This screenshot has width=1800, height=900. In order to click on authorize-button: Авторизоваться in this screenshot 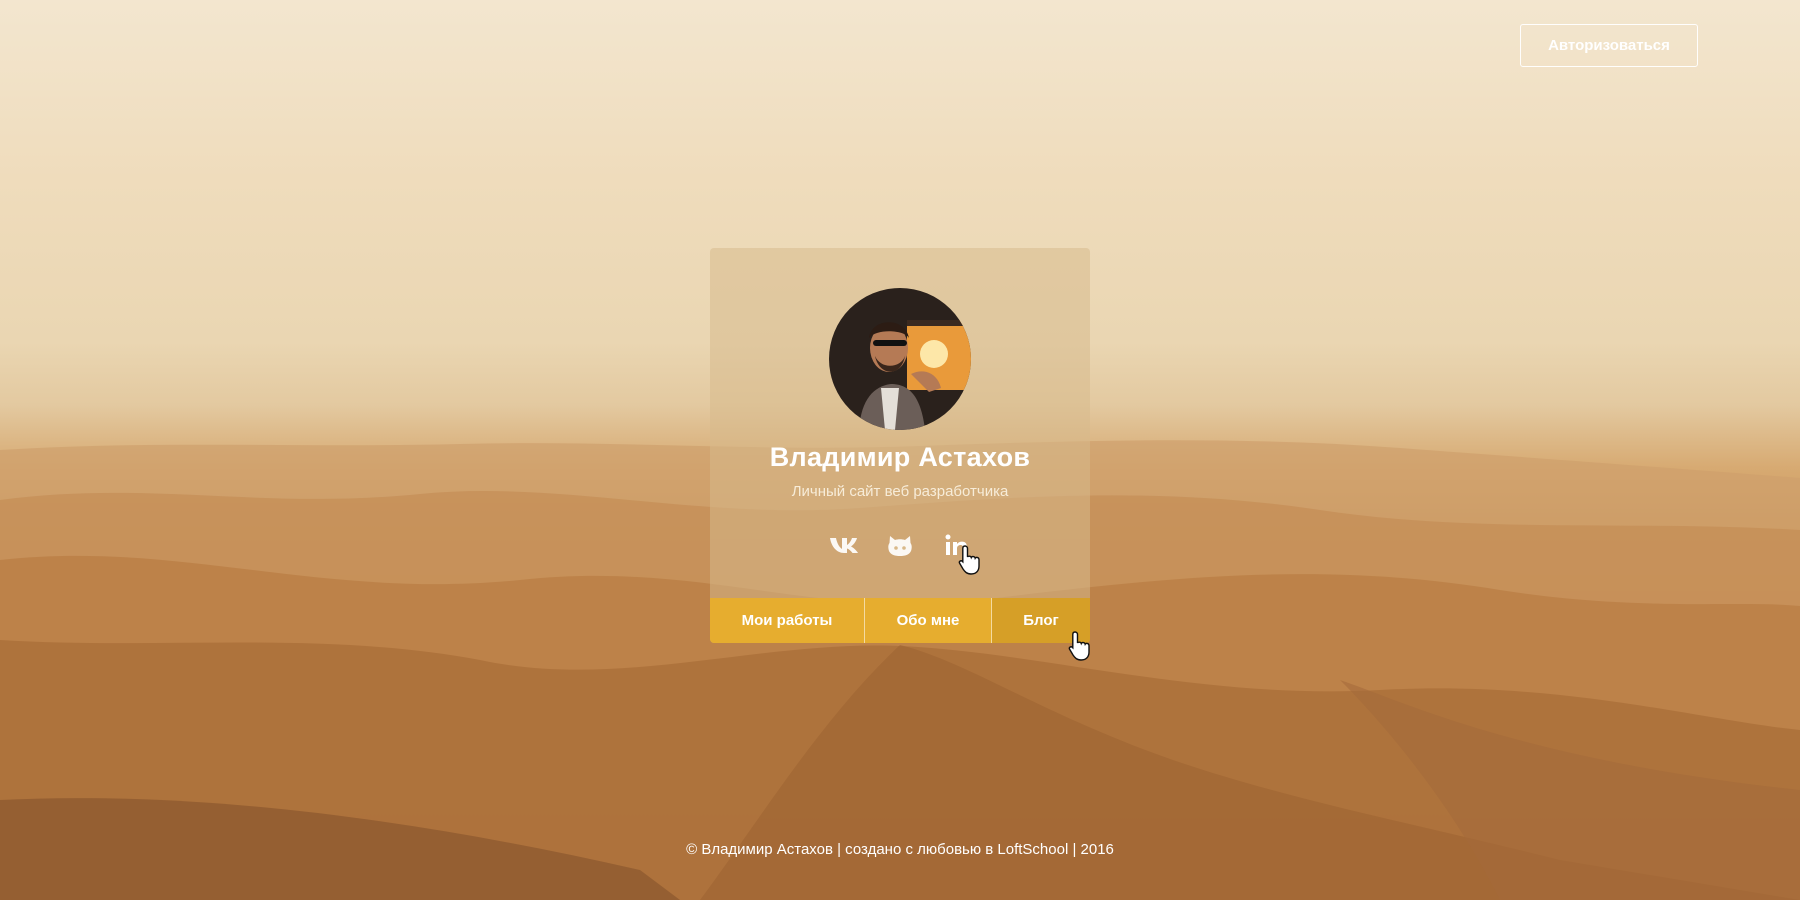, I will do `click(1609, 45)`.